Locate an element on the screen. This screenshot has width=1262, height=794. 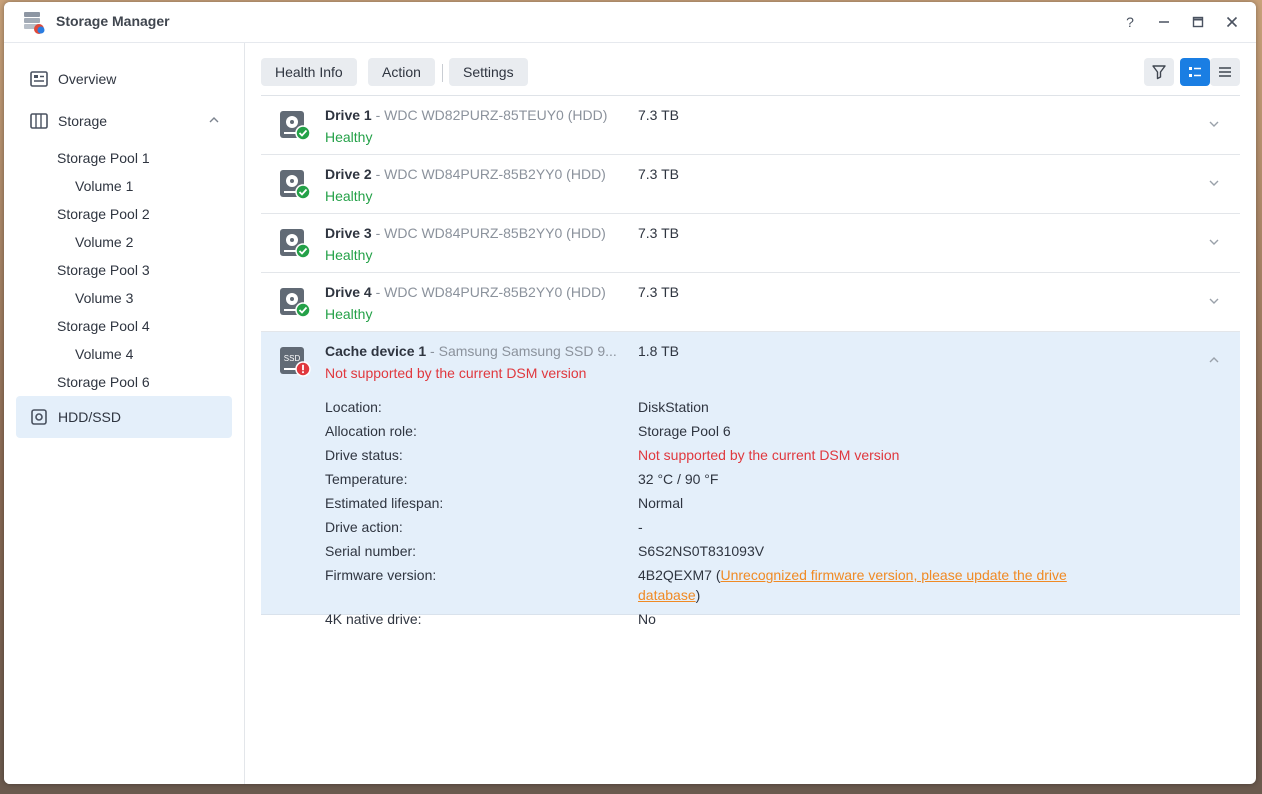
drive-title: Drive 4 - WDC WD84PURZ-85B2YY0 (HDD) is located at coordinates (465, 292).